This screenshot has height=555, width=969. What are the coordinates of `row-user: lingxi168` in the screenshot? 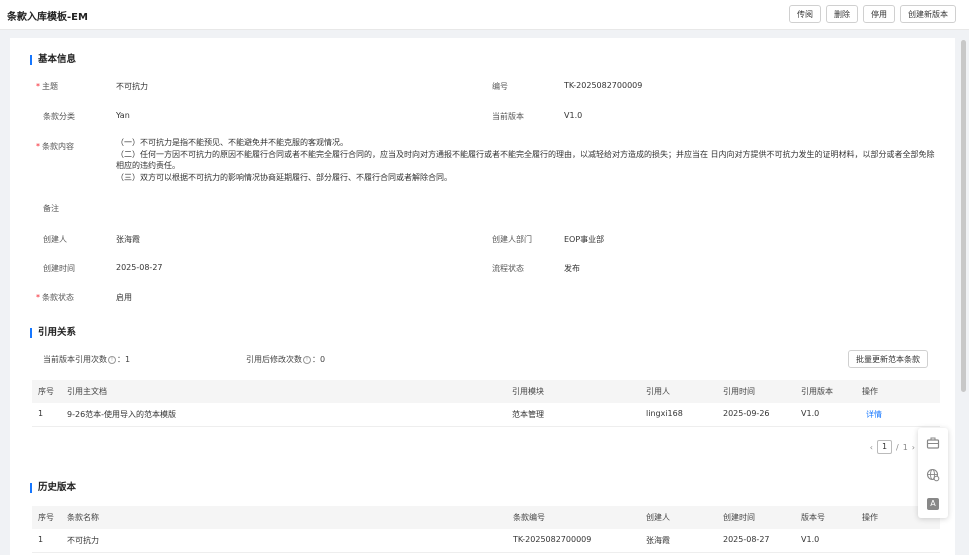 It's located at (664, 413).